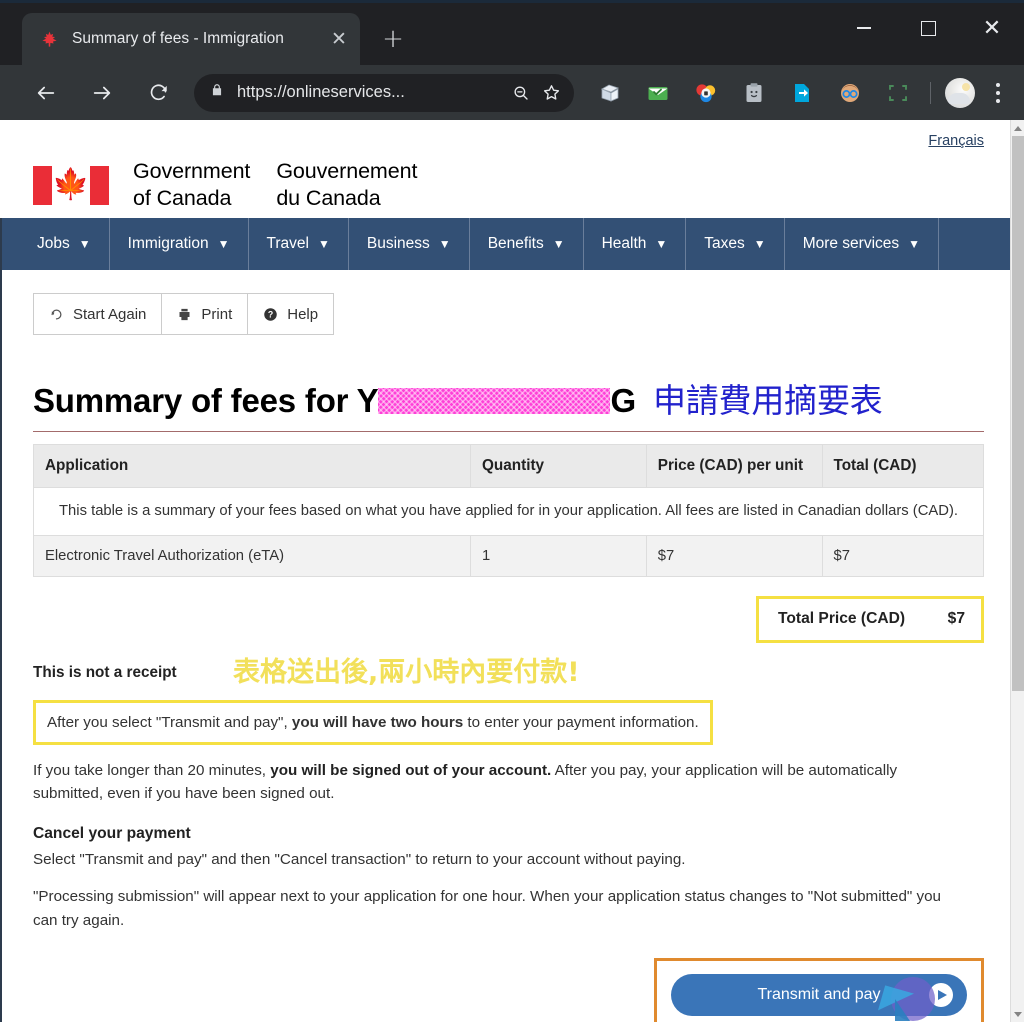 The image size is (1024, 1022). What do you see at coordinates (902, 465) in the screenshot?
I see `header-total: Total (CAD)` at bounding box center [902, 465].